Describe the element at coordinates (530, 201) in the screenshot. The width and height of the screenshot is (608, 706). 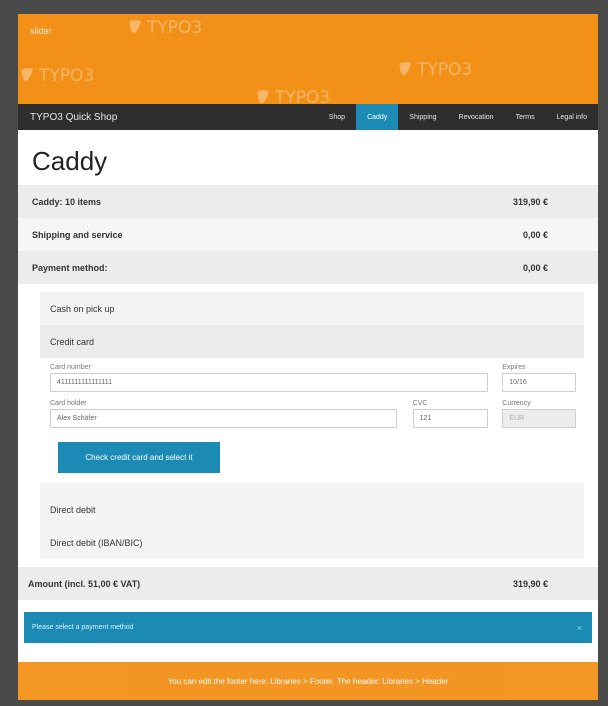
I see `caddy-items-value: 319,90 €` at that location.